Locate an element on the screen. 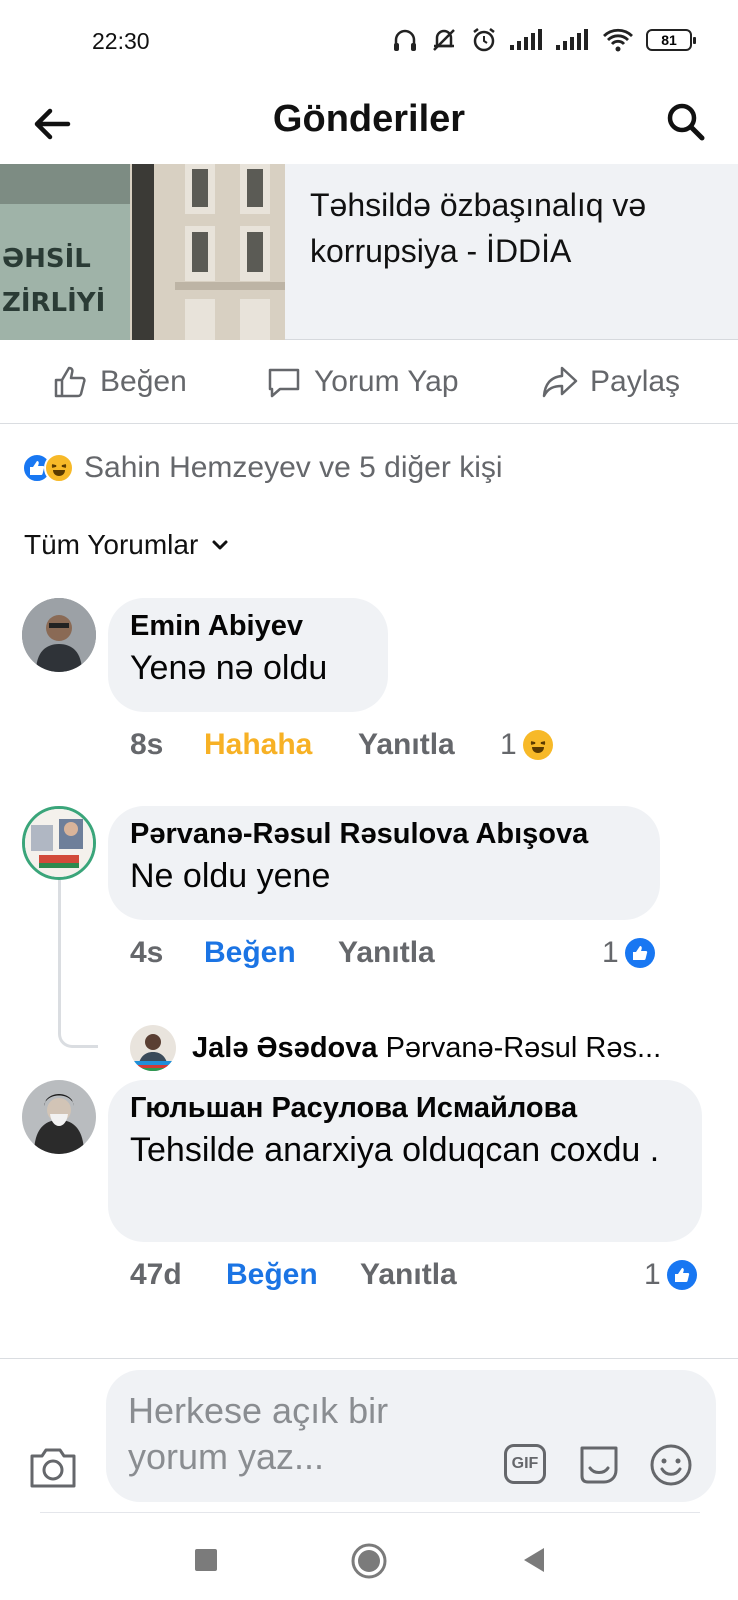 Image resolution: width=738 pixels, height=1600 pixels. comment-meta: 47d Beğen Yanıtla is located at coordinates (350, 1278).